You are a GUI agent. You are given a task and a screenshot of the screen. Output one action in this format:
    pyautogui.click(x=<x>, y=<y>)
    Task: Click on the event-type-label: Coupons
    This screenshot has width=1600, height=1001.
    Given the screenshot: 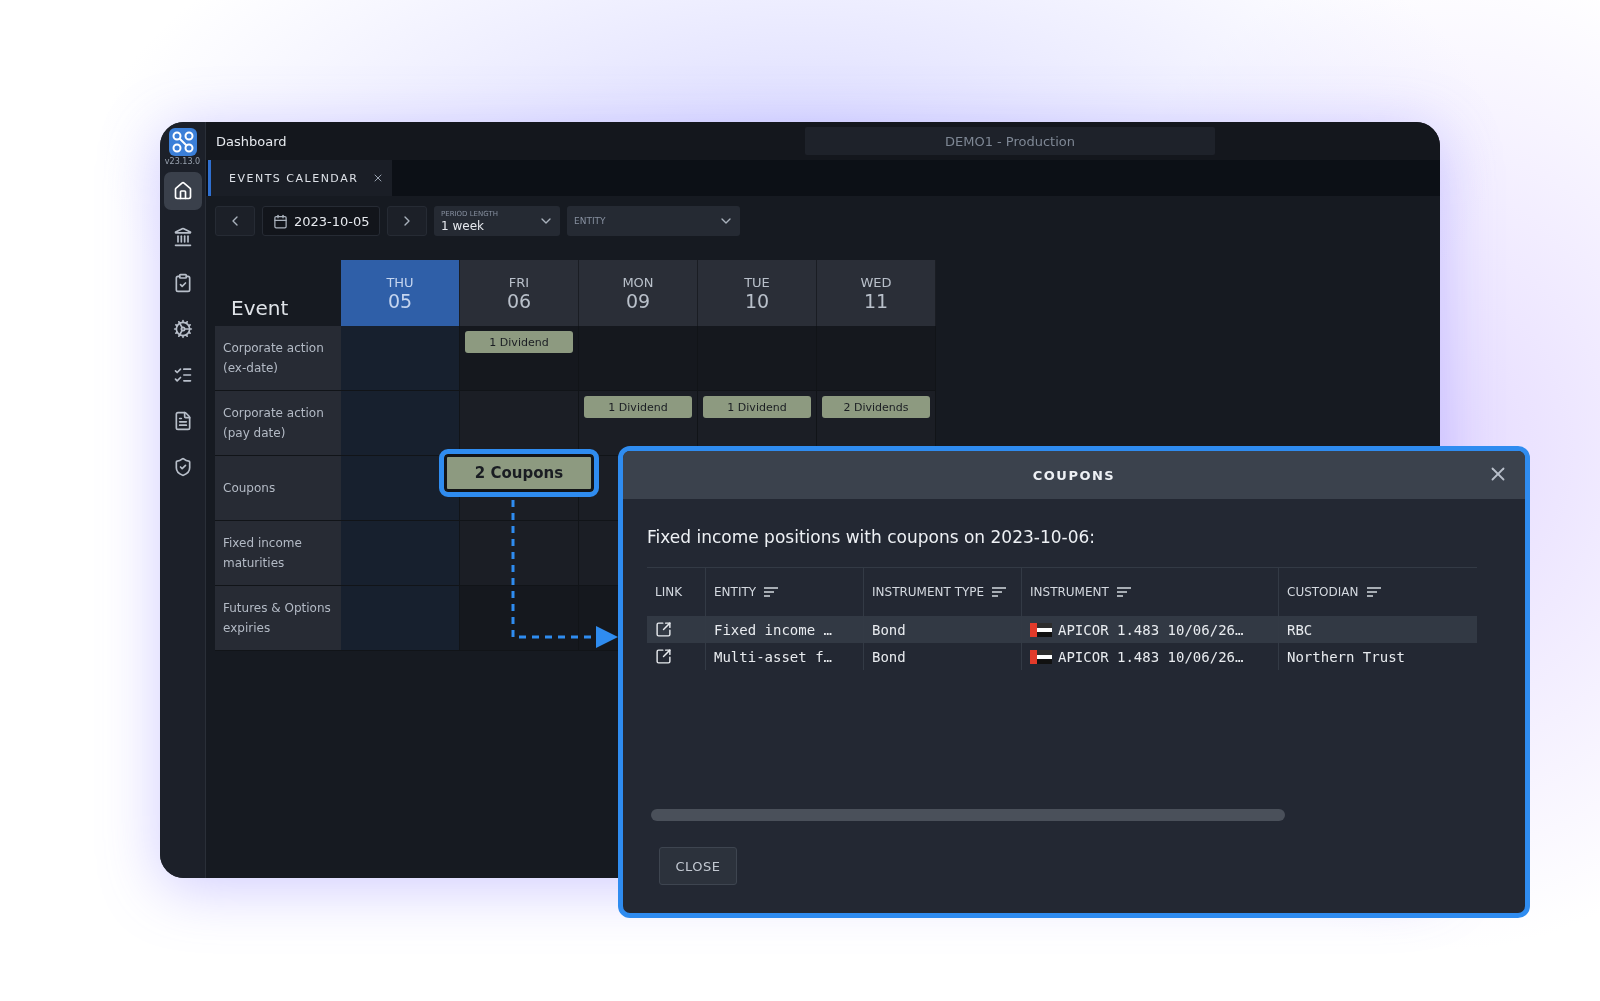 What is the action you would take?
    pyautogui.click(x=249, y=488)
    